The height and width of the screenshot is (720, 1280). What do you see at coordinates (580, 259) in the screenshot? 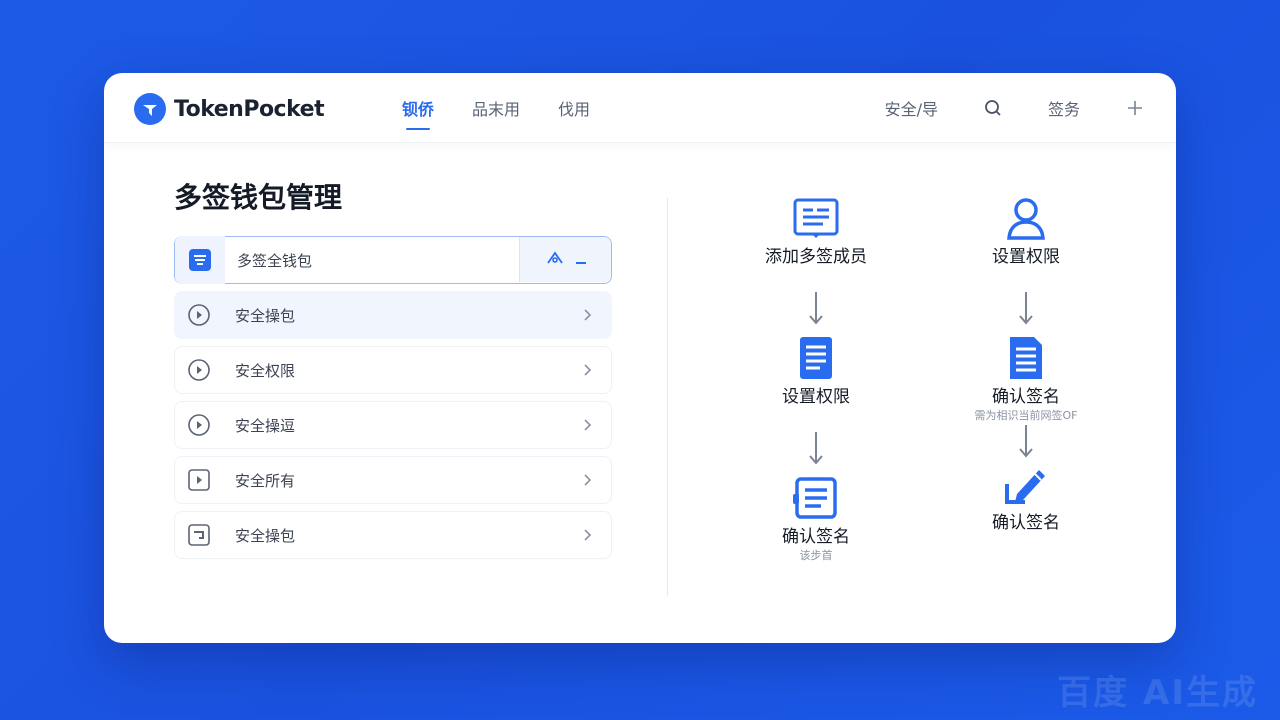
I see `minus-icon` at bounding box center [580, 259].